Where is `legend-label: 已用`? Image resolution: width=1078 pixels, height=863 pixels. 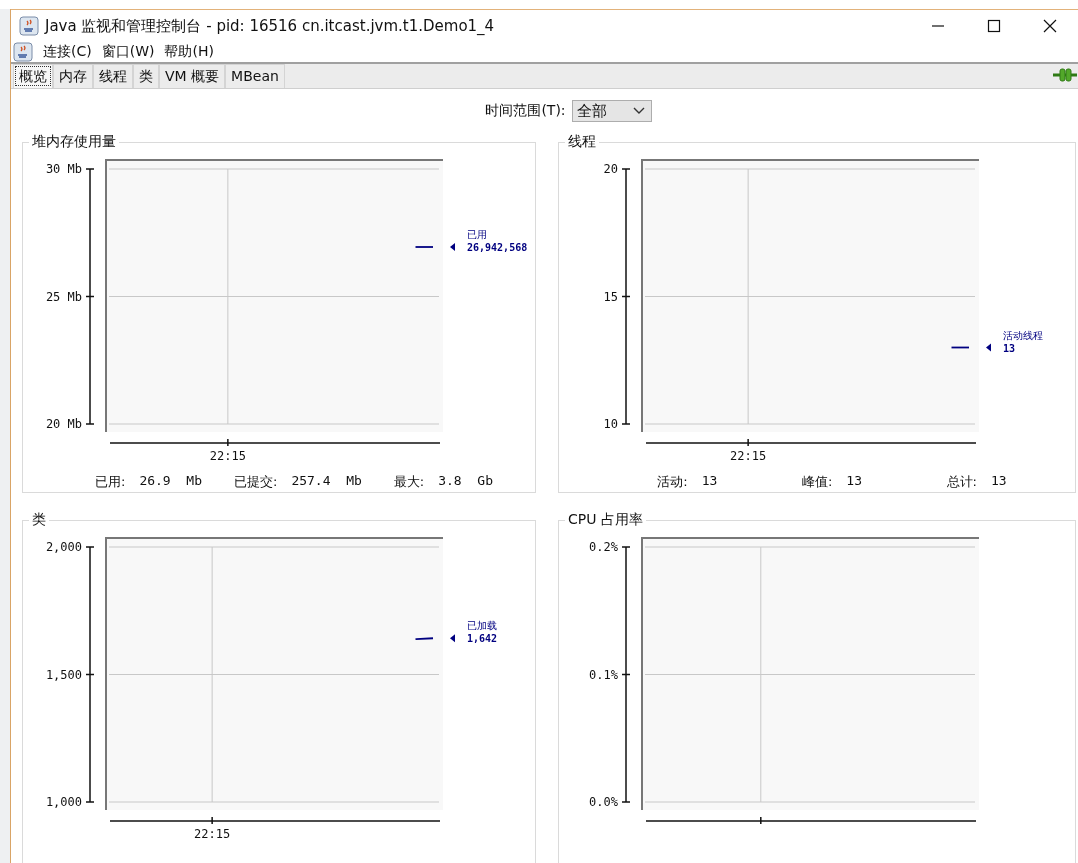 legend-label: 已用 is located at coordinates (477, 235).